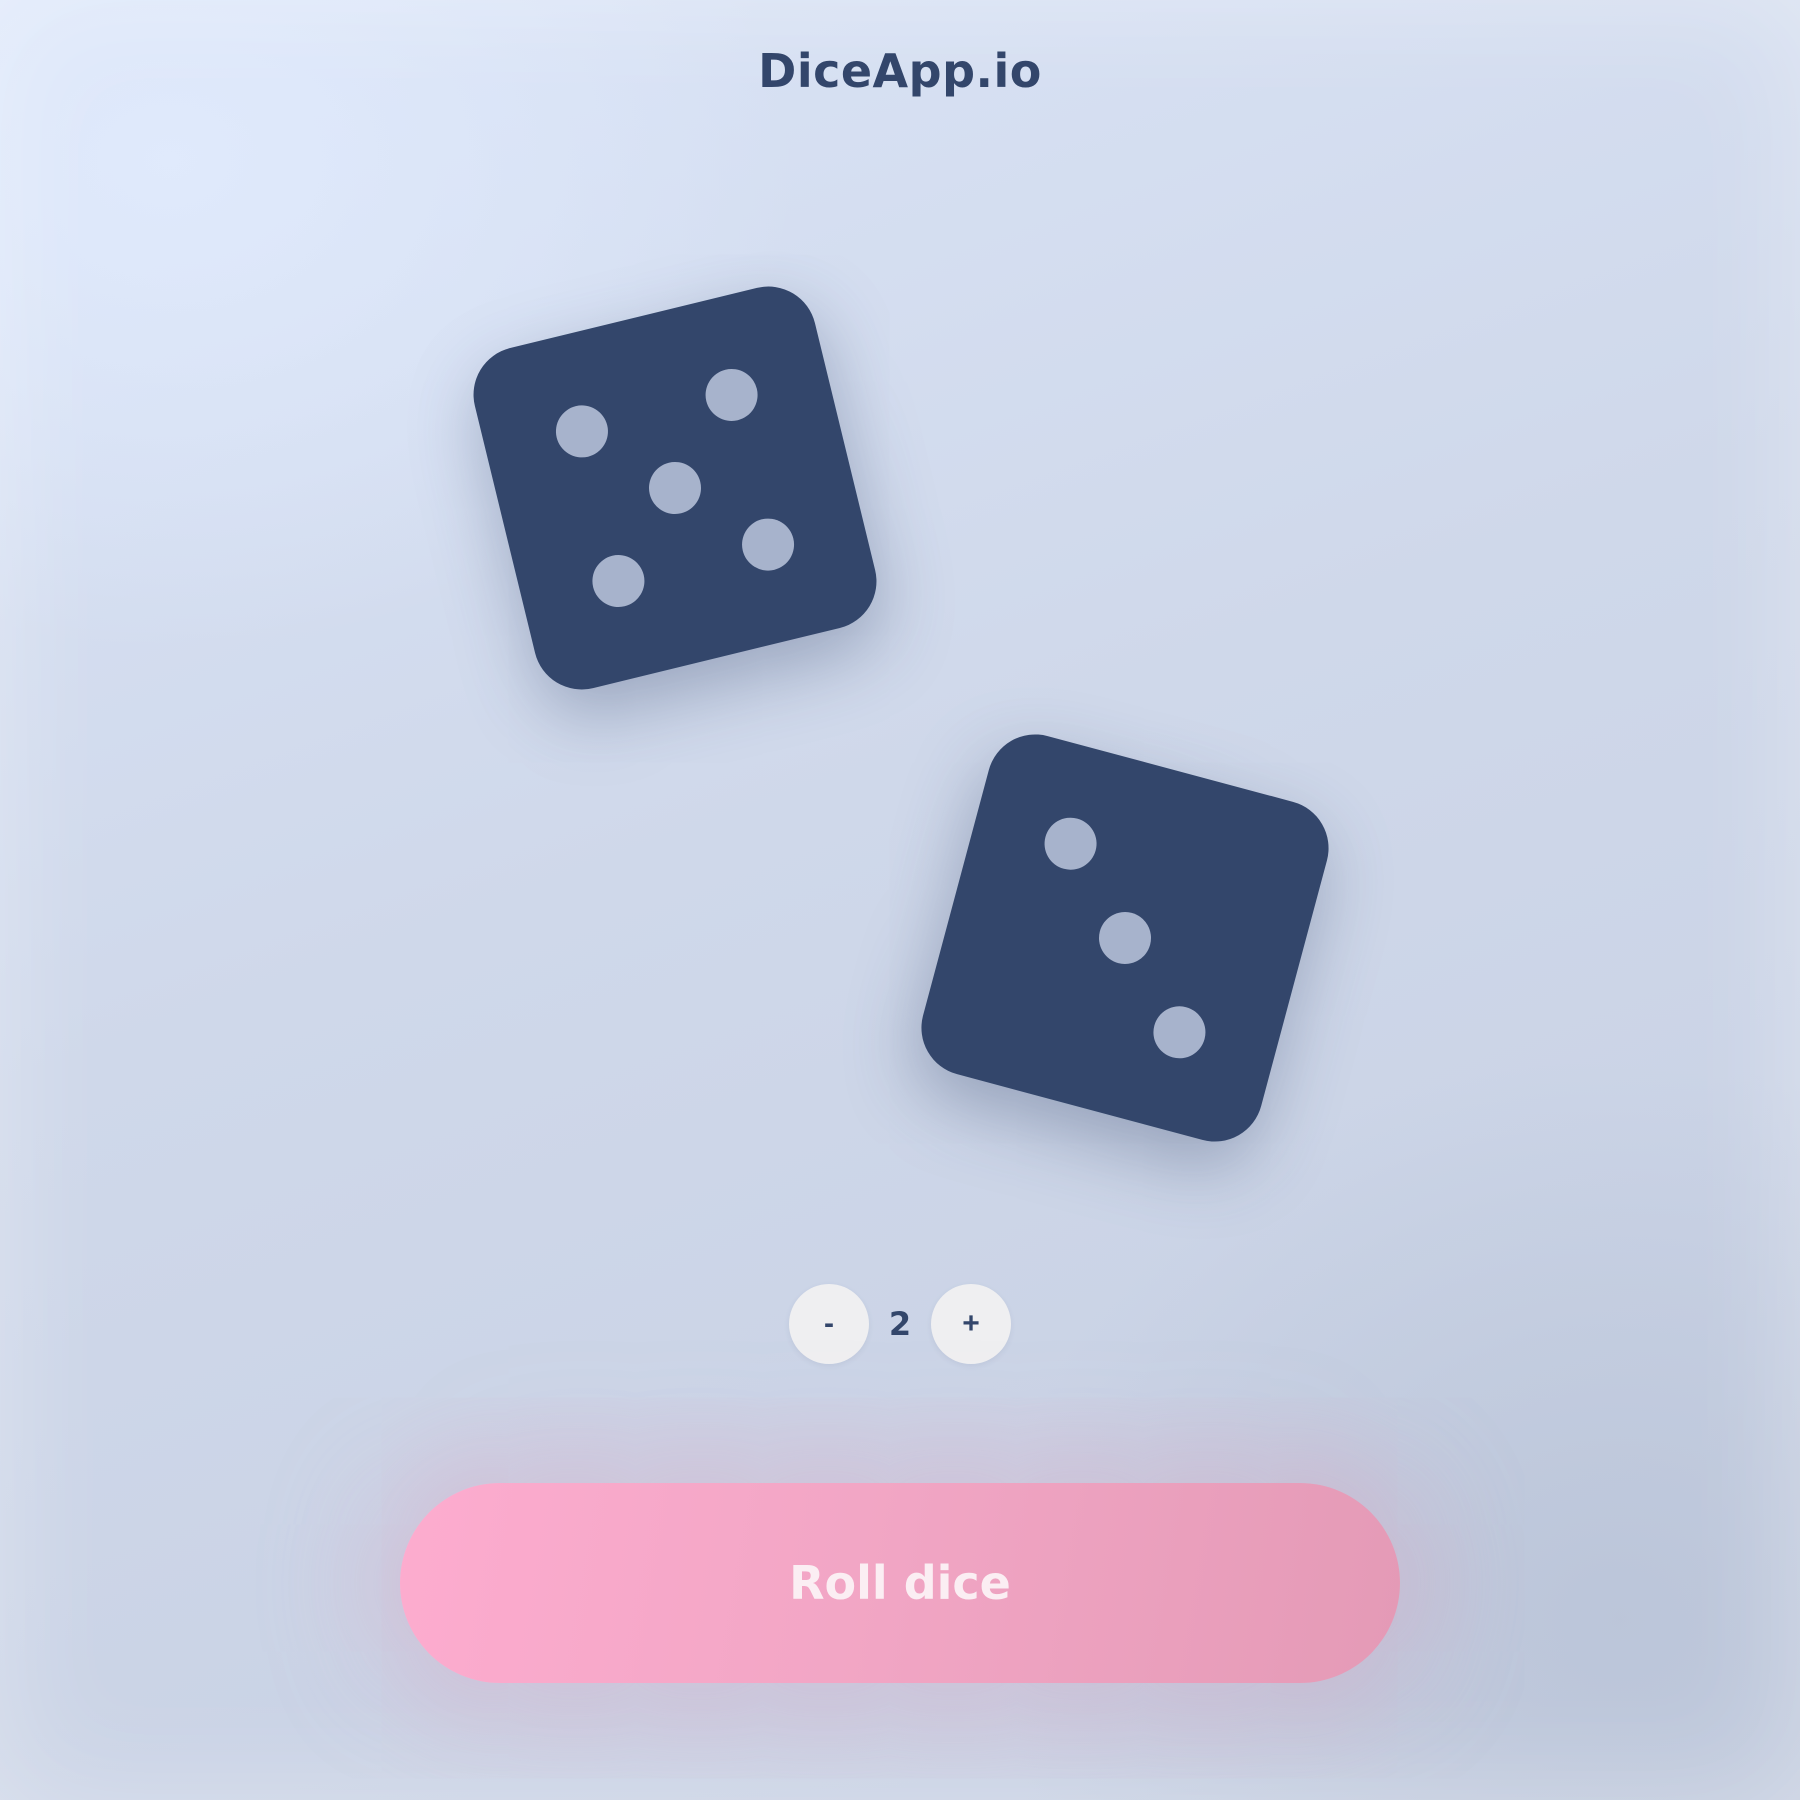 The height and width of the screenshot is (1800, 1800). I want to click on roll-dice-button: Roll dice, so click(900, 1583).